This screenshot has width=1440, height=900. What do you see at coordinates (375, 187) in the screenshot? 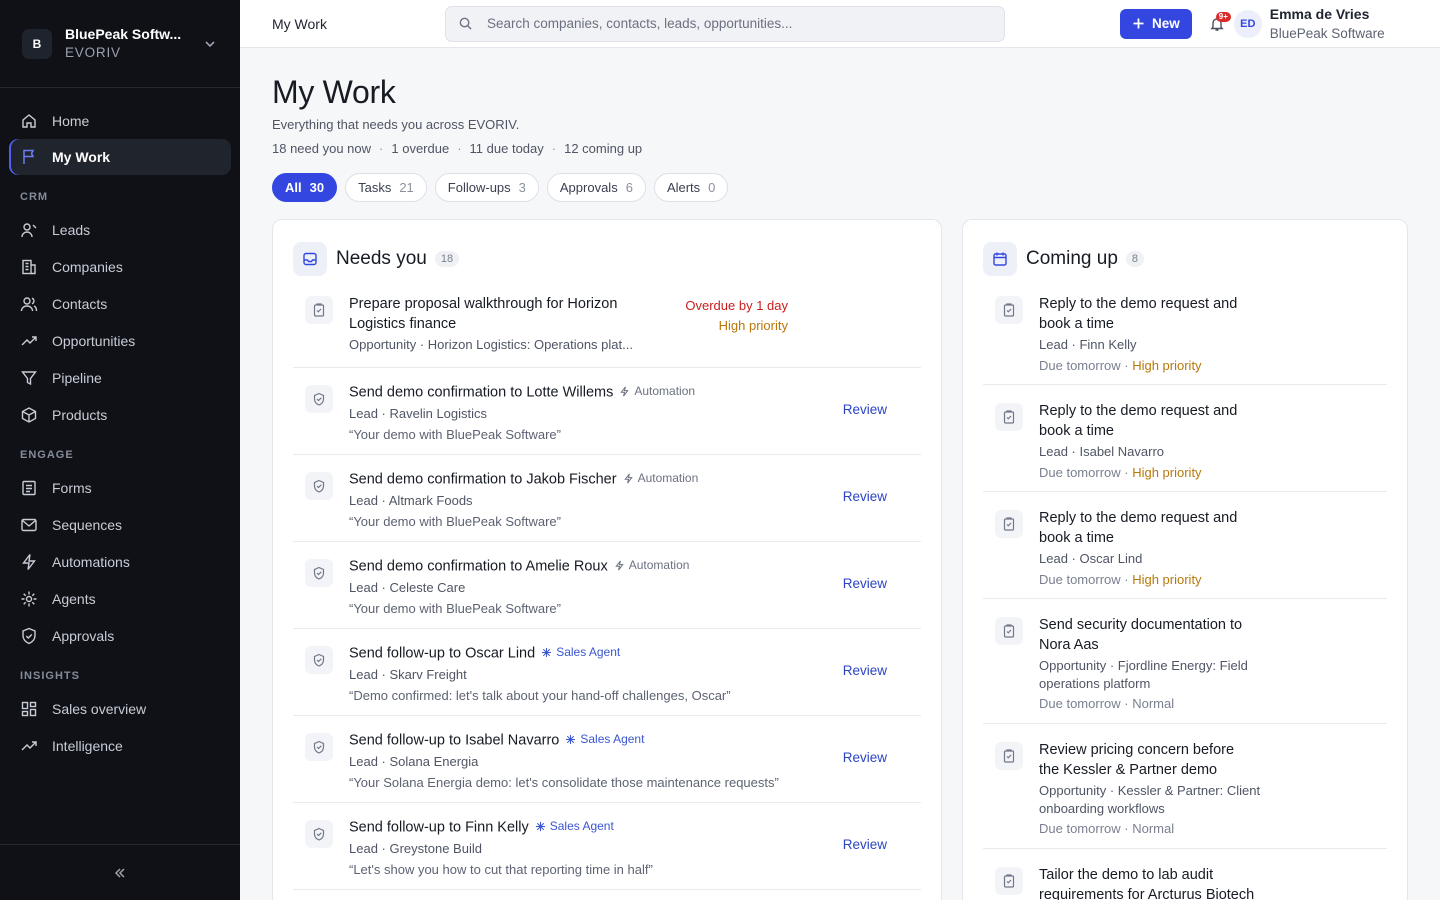
I see `chip-label: Tasks` at bounding box center [375, 187].